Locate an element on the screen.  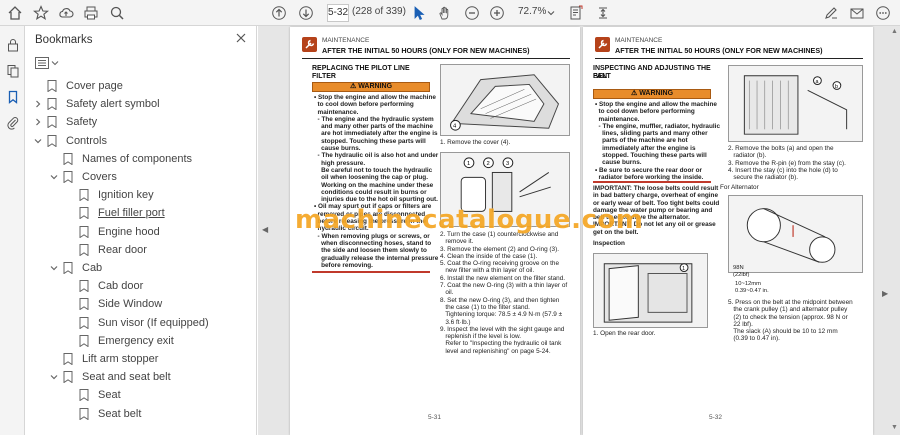
bookmark-item-controls: Controls is located at coordinates (70, 141).